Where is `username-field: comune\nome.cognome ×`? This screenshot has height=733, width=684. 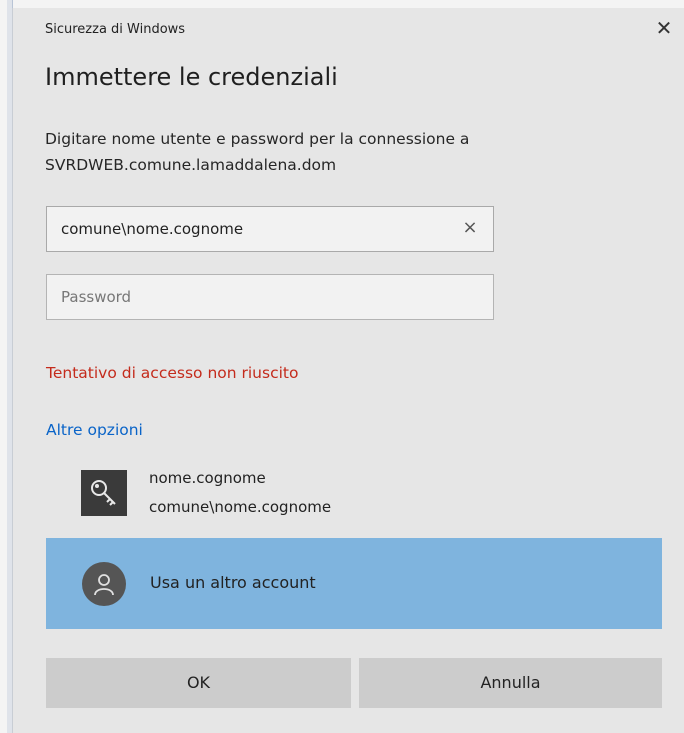
username-field: comune\nome.cognome × is located at coordinates (270, 229).